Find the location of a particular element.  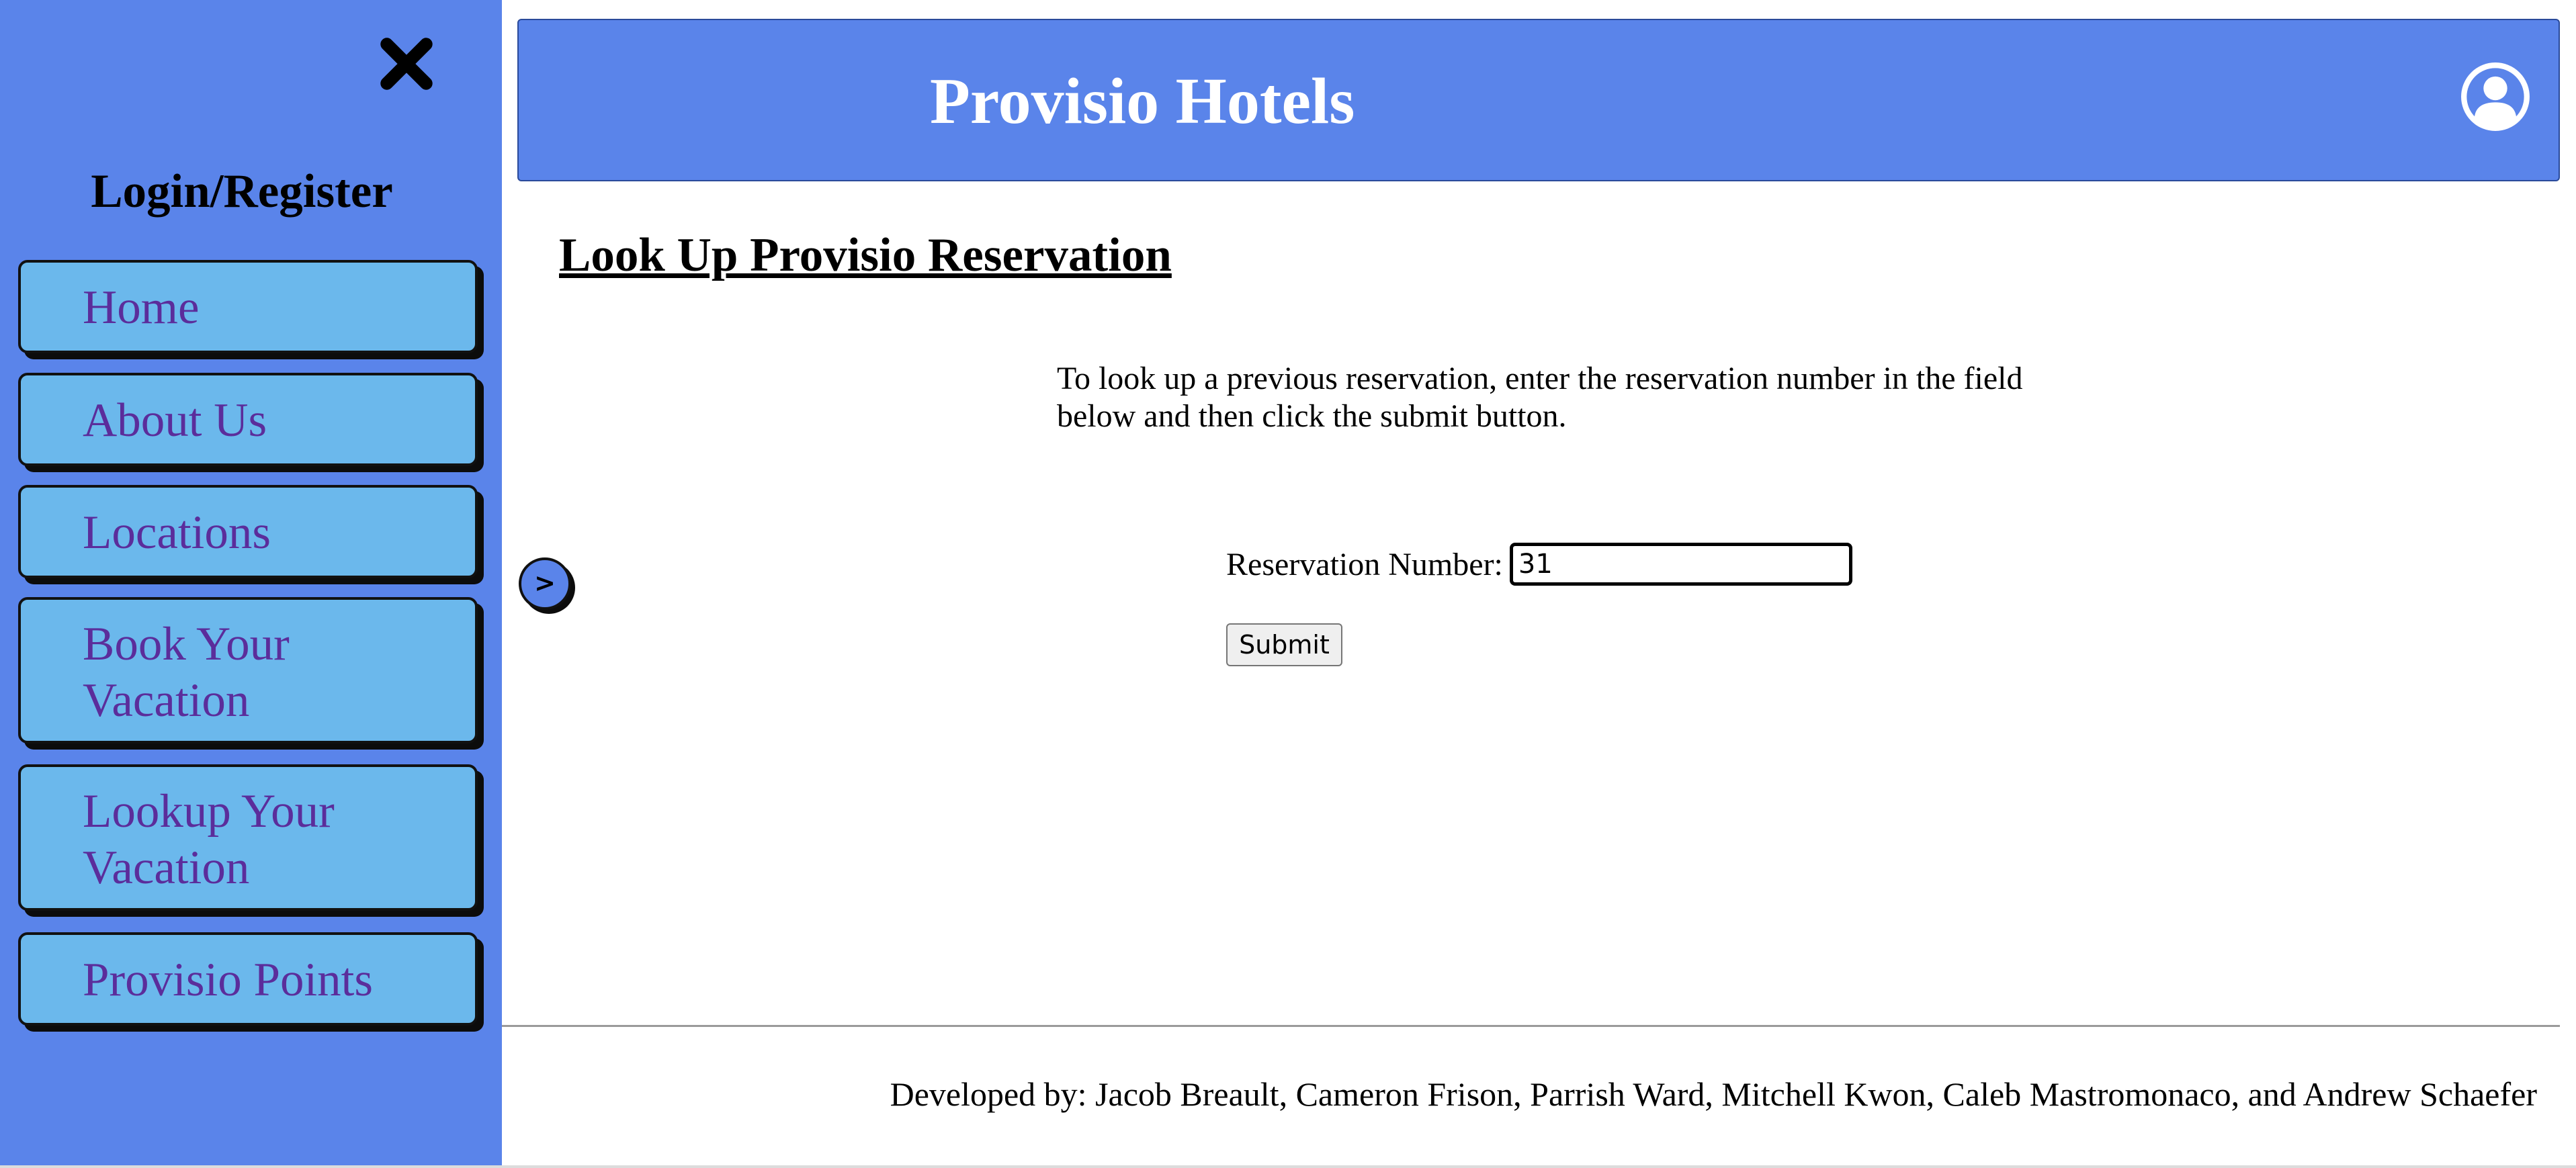

sidebar-toggle-button: > is located at coordinates (545, 583).